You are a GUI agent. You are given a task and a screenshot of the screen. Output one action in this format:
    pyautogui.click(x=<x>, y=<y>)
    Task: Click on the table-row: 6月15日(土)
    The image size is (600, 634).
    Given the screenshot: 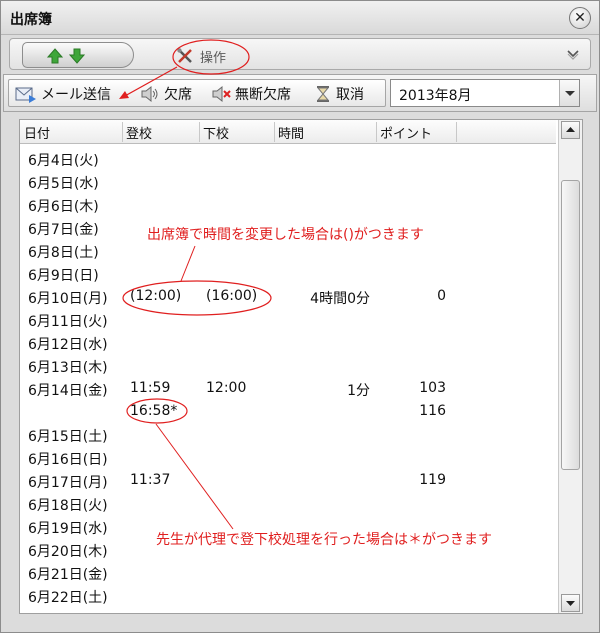 What is the action you would take?
    pyautogui.click(x=288, y=435)
    